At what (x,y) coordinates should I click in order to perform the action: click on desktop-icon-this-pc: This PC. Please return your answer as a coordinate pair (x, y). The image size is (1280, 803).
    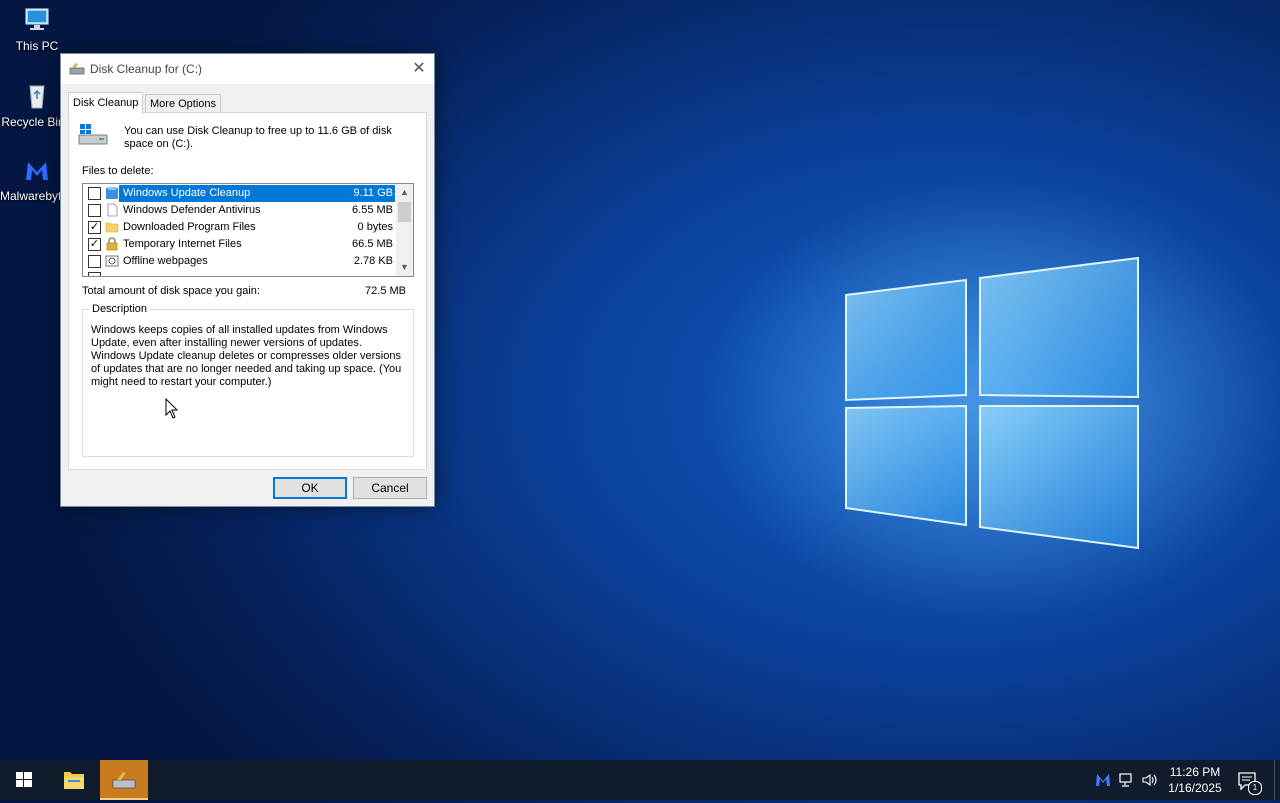
    Looking at the image, I should click on (37, 29).